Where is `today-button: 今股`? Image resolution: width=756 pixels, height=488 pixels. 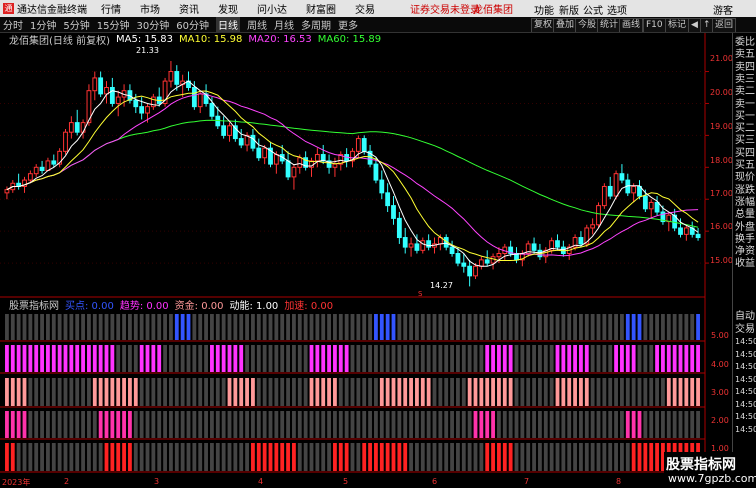 today-button: 今股 is located at coordinates (587, 25).